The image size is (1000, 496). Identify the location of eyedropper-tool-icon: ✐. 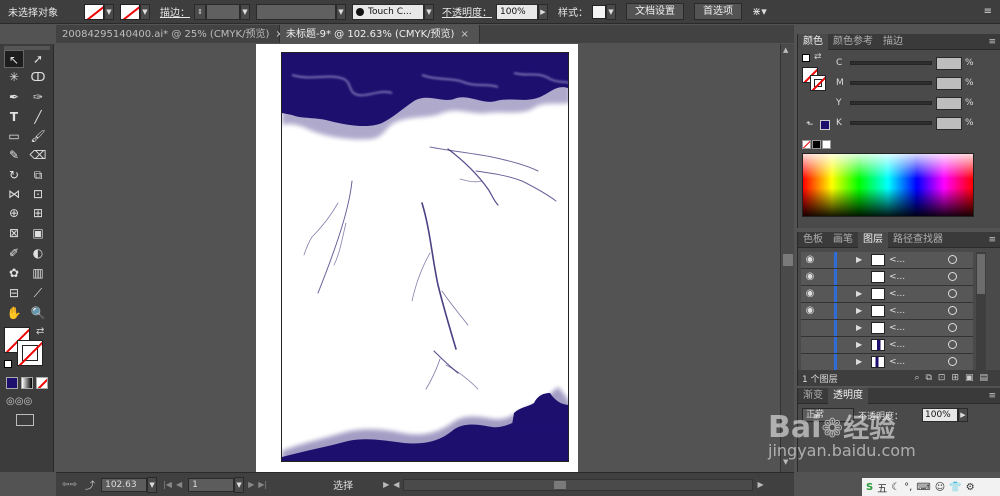
(14, 253).